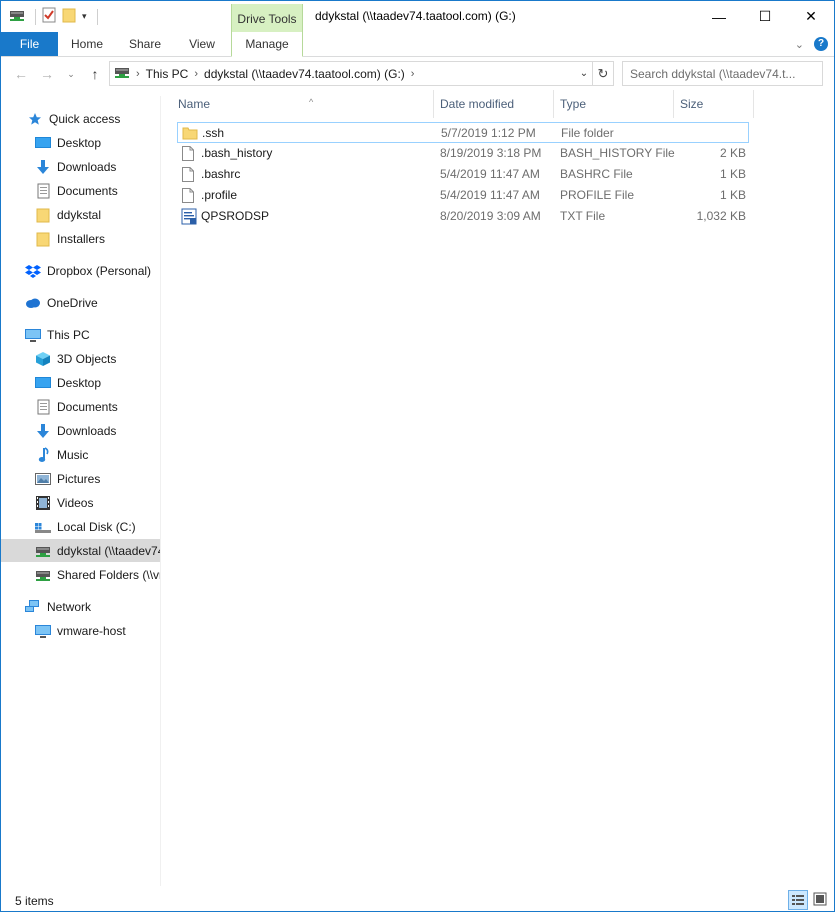  I want to click on close-button: ✕, so click(811, 16).